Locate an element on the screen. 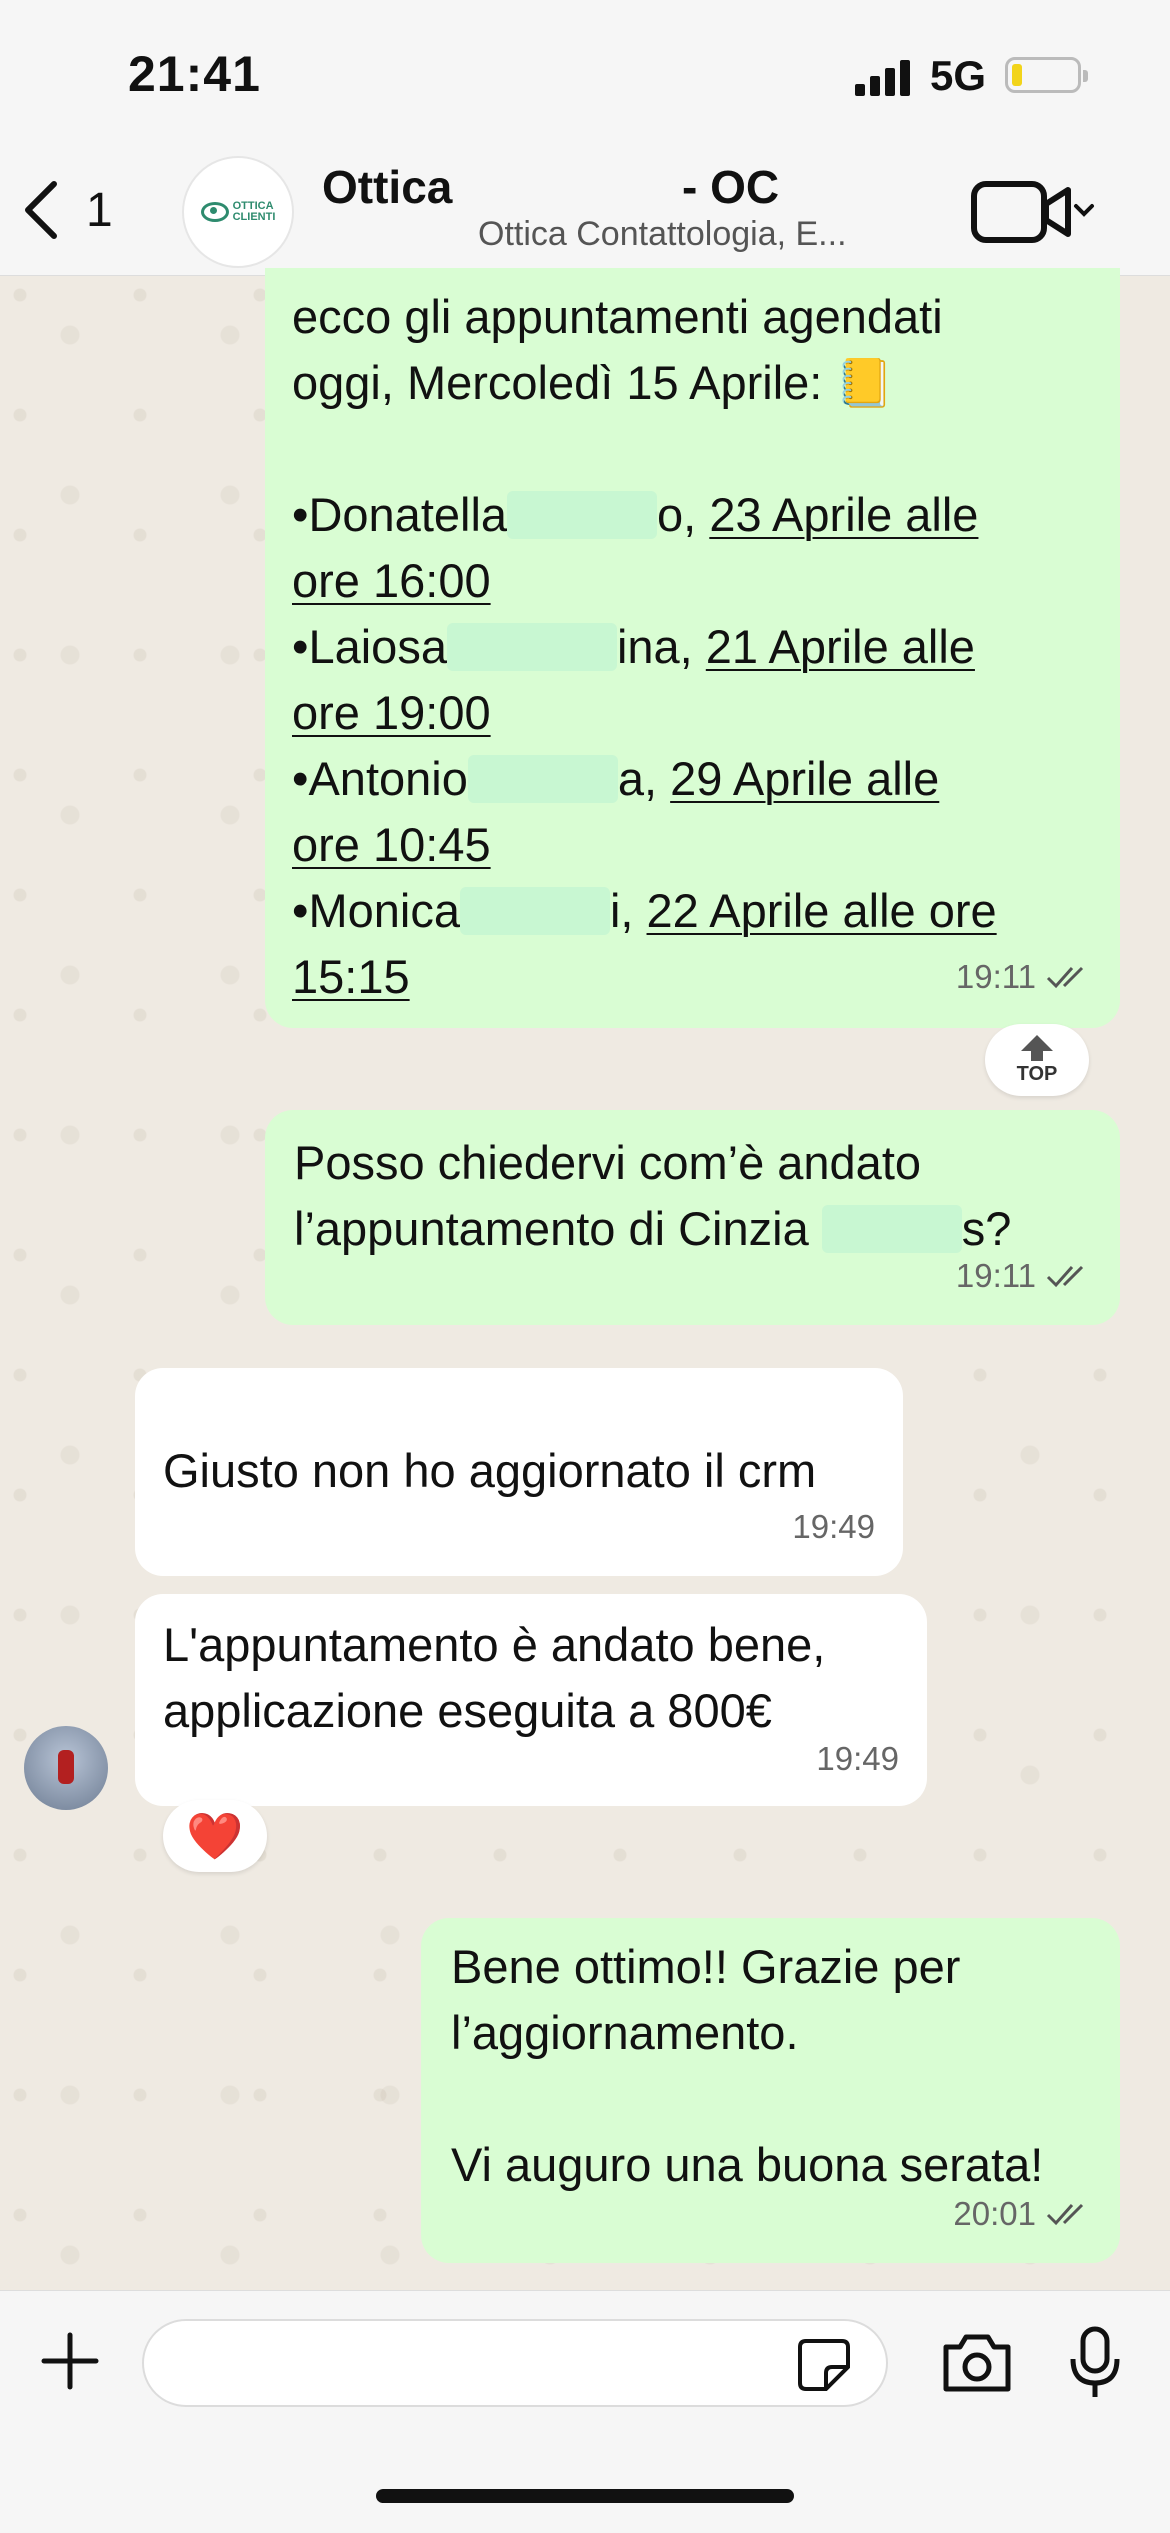 This screenshot has height=2533, width=1170. message-line: Bene ottimo!! Grazie per is located at coordinates (706, 1966).